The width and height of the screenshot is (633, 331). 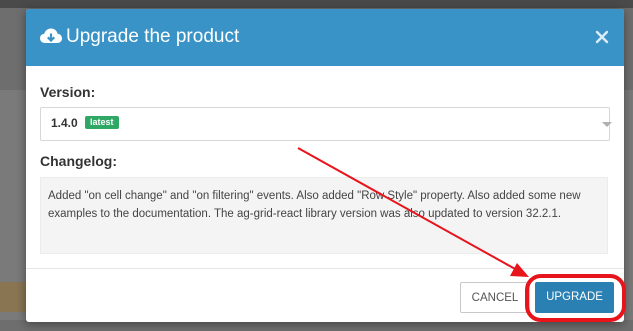 What do you see at coordinates (325, 268) in the screenshot?
I see `footer-divider` at bounding box center [325, 268].